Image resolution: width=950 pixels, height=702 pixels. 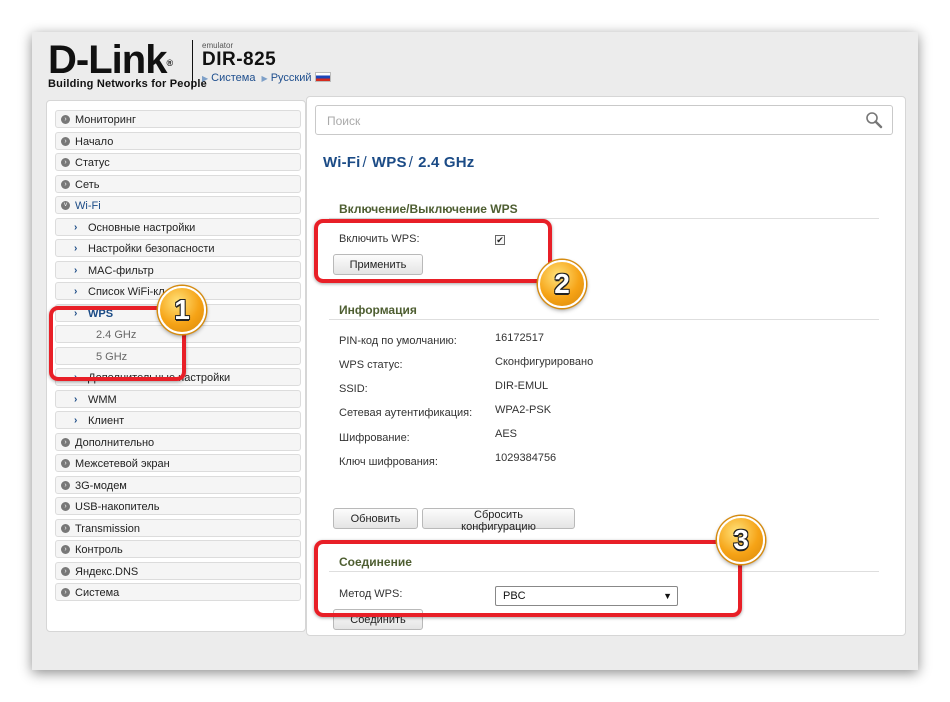 What do you see at coordinates (178, 420) in the screenshot?
I see `sidebar-item-client: › Клиент` at bounding box center [178, 420].